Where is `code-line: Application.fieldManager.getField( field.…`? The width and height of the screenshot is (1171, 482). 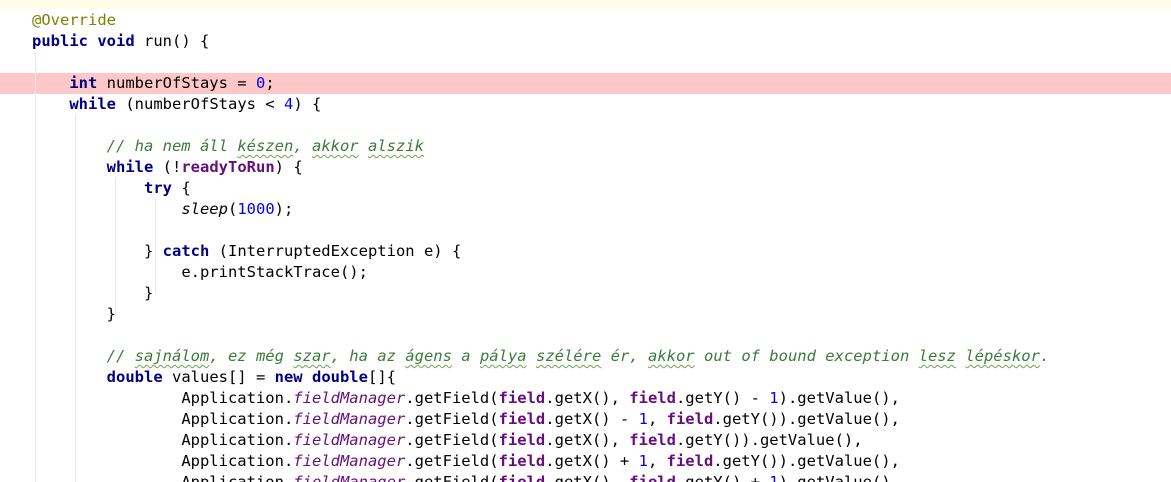 code-line: Application.fieldManager.getField( field.… is located at coordinates (466, 477).